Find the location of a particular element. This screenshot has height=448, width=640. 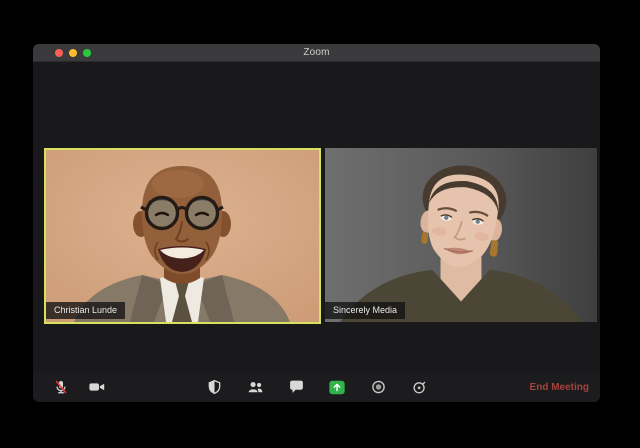

microphone-muted-icon is located at coordinates (61, 387).